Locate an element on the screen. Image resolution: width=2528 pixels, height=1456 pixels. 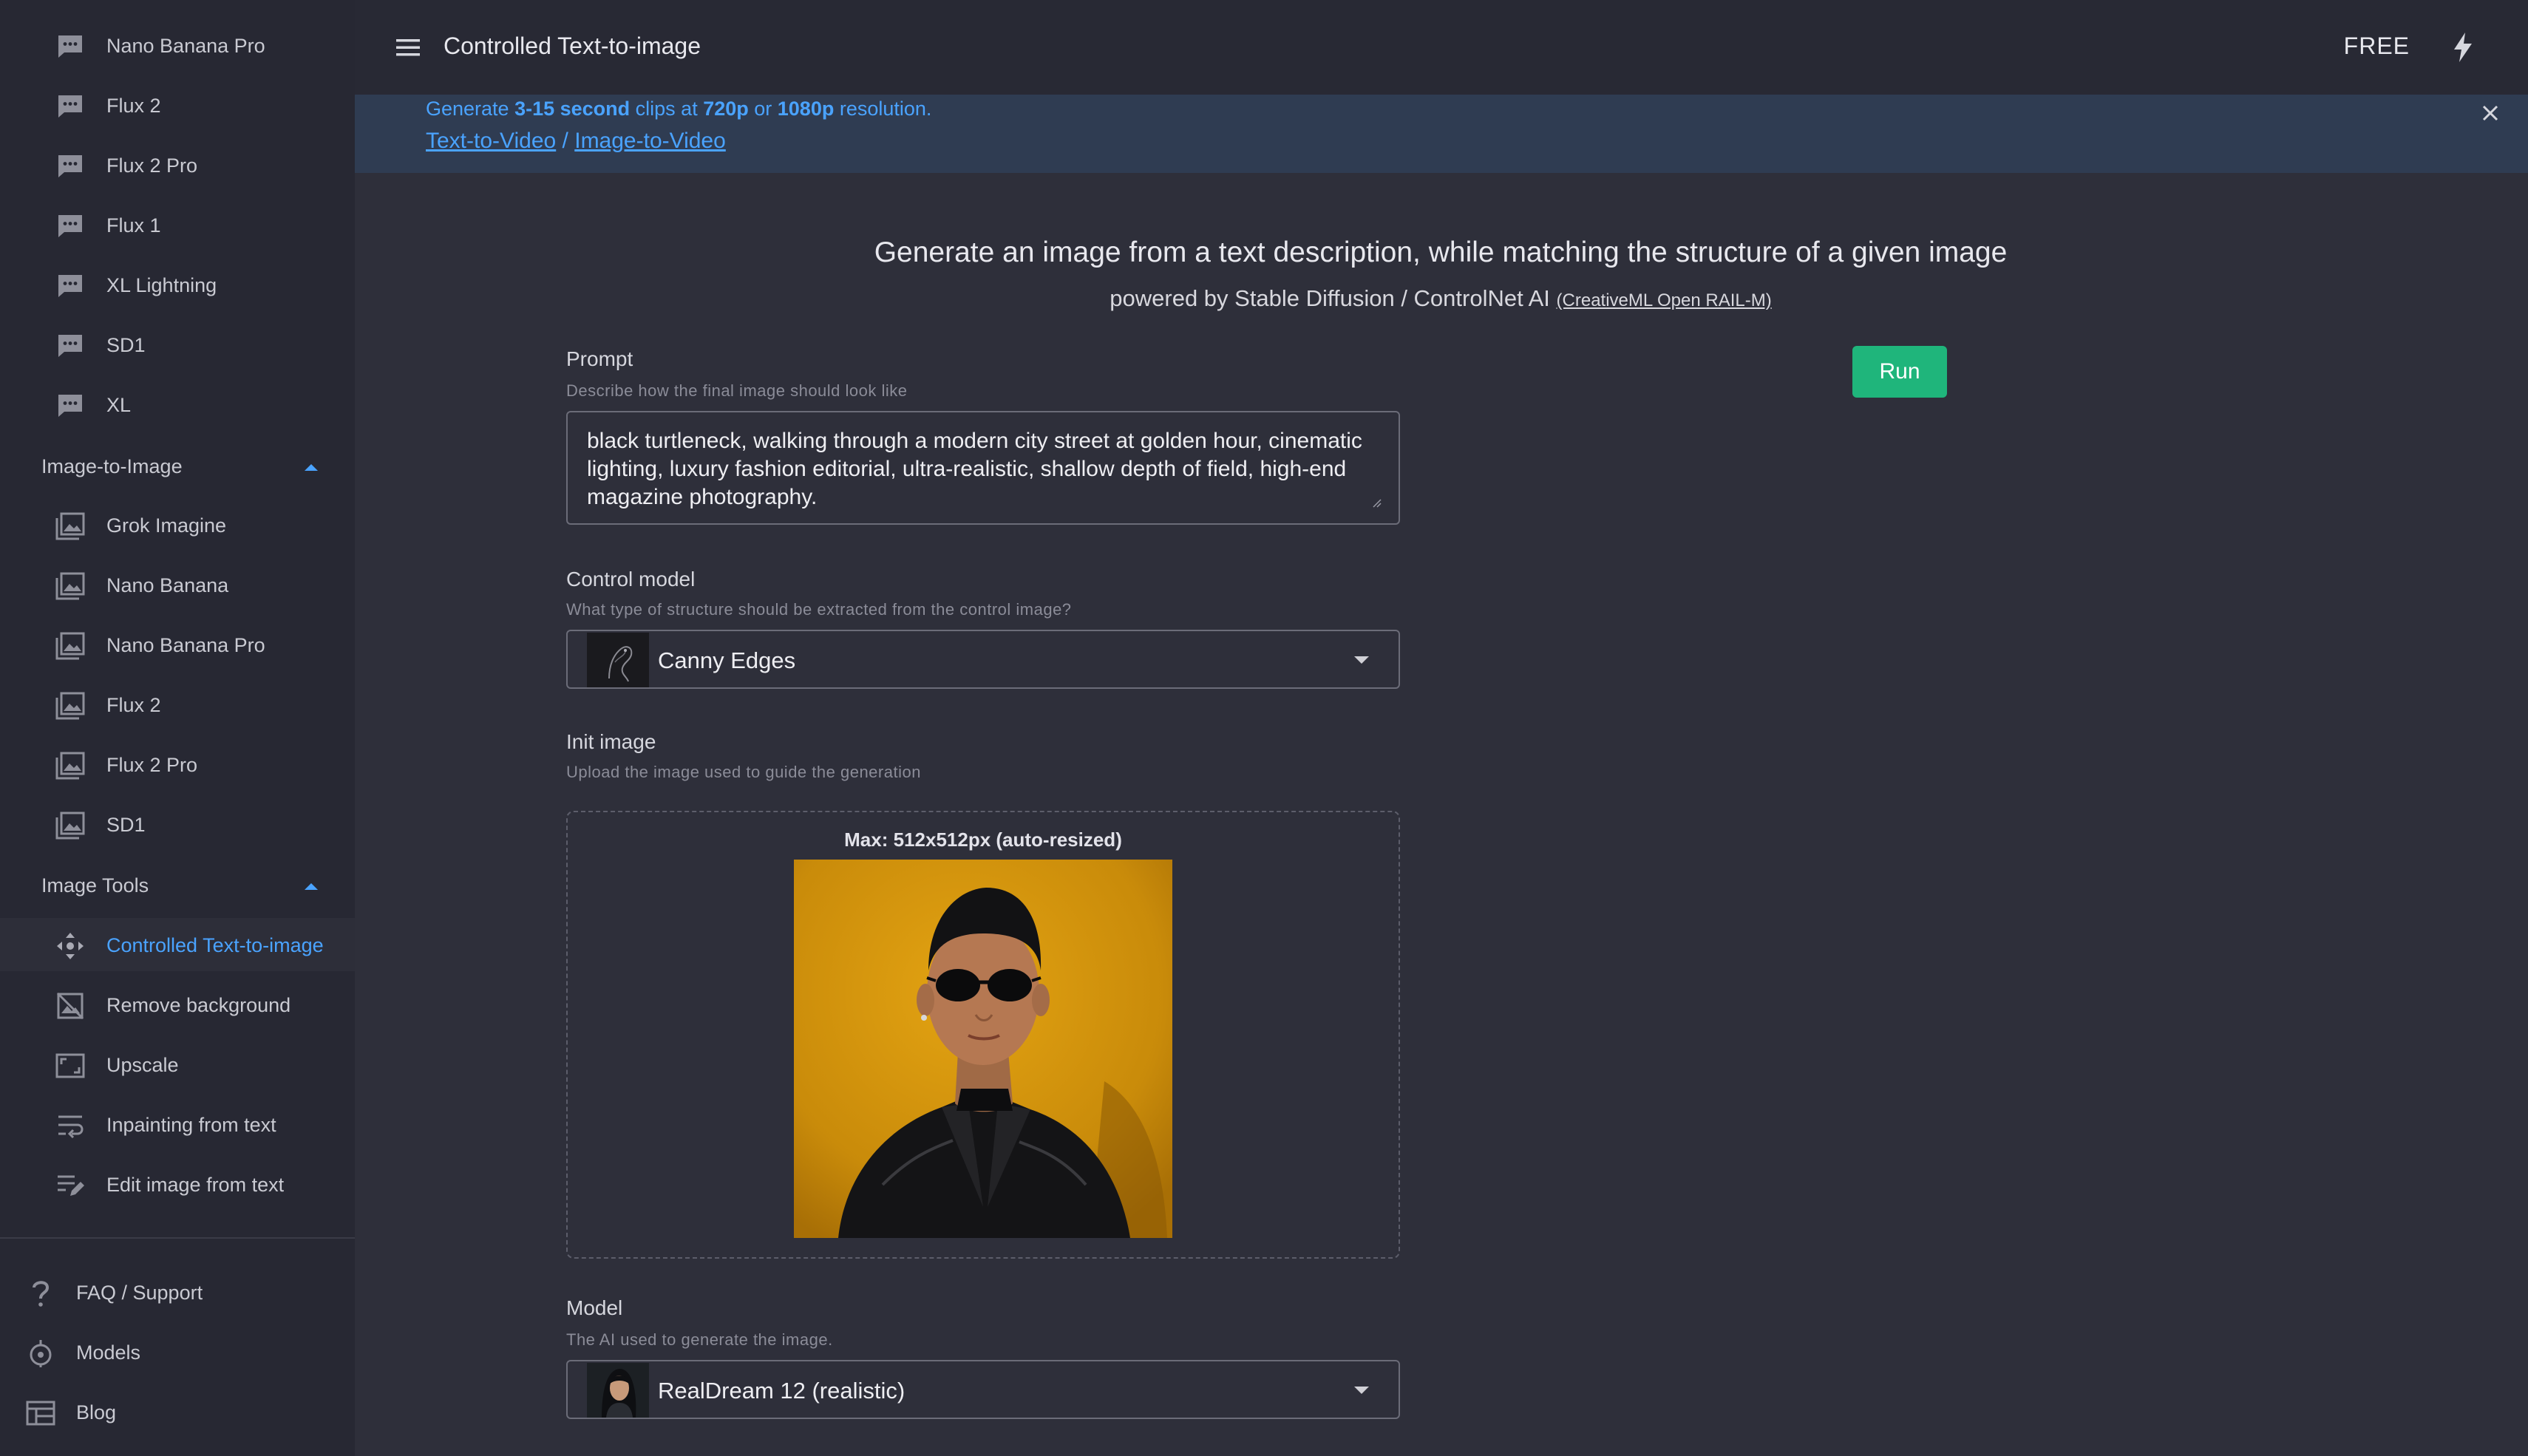
sidebar-item-upscale: Upscale is located at coordinates (178, 1064).